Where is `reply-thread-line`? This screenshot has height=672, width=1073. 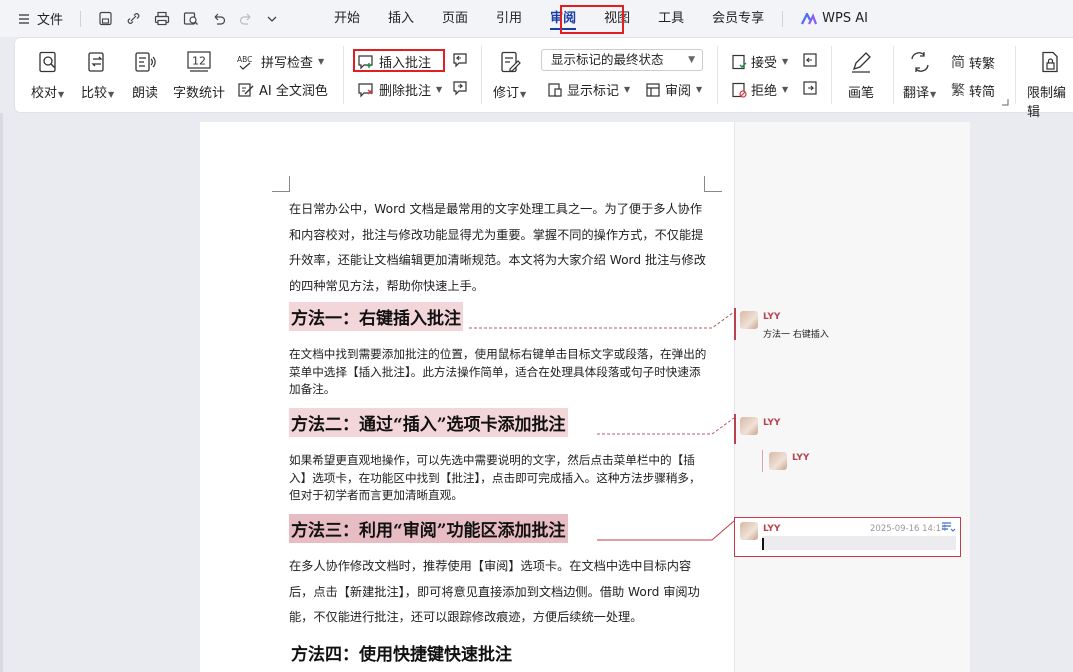 reply-thread-line is located at coordinates (762, 461).